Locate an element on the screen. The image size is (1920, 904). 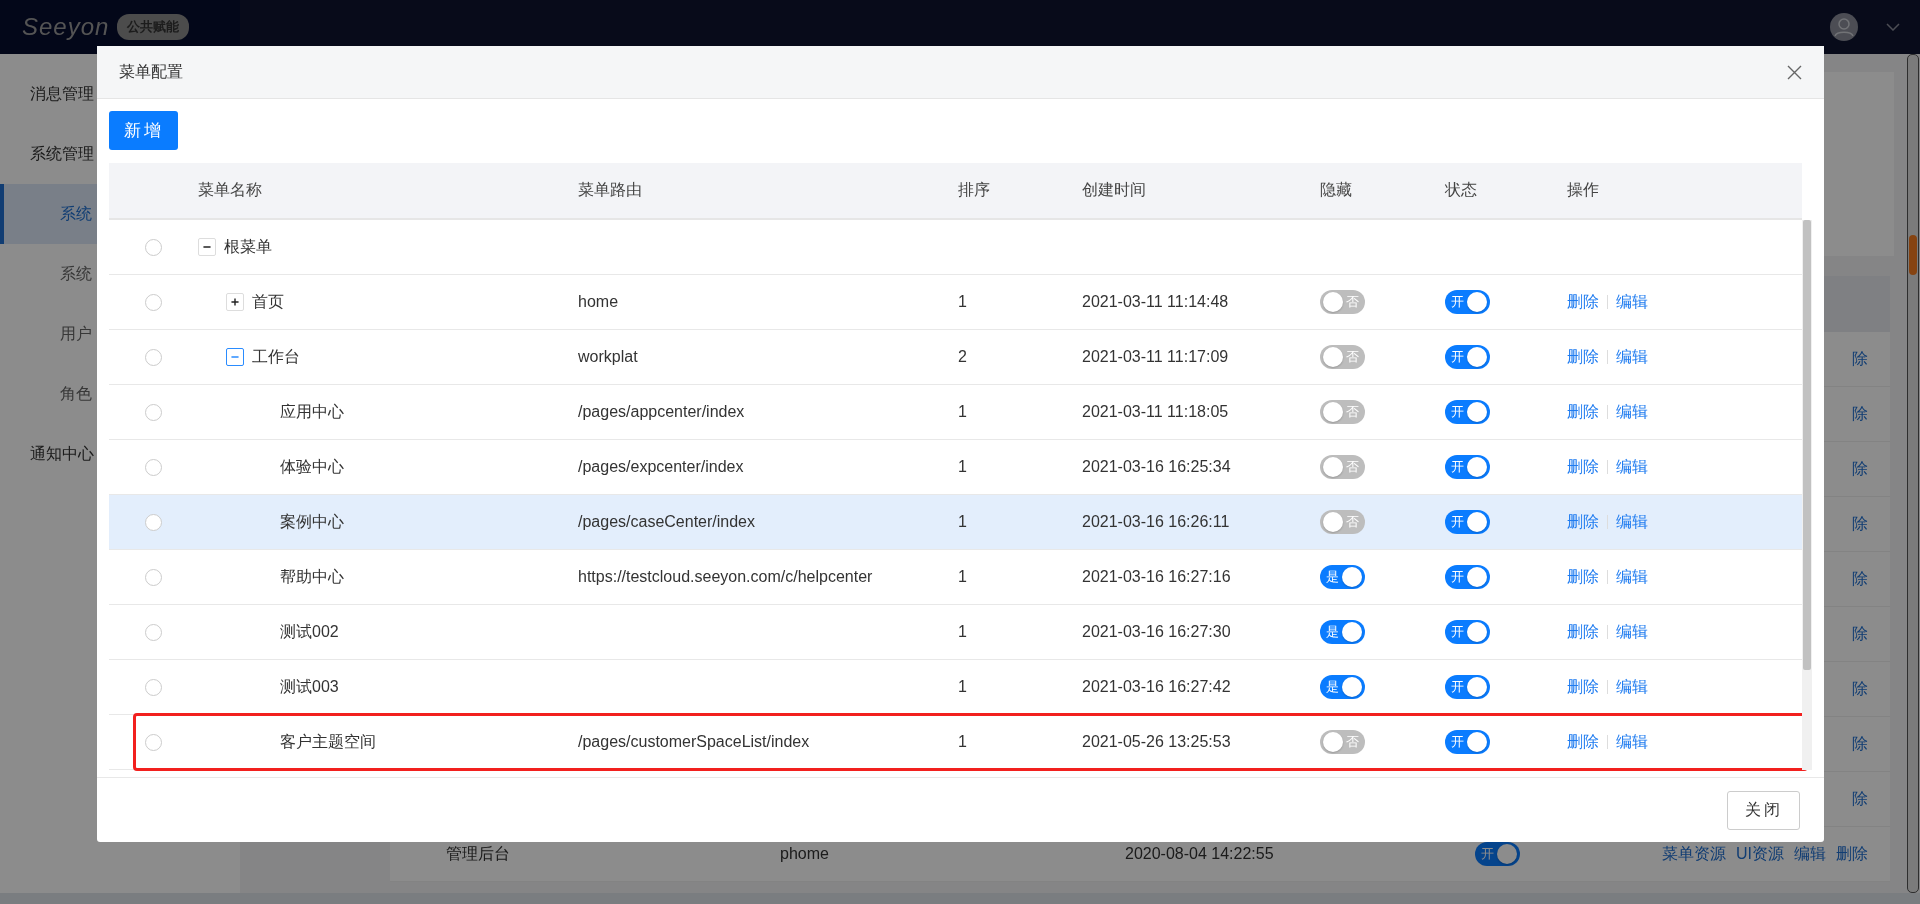
menu-name: 应用中心 is located at coordinates (312, 411).